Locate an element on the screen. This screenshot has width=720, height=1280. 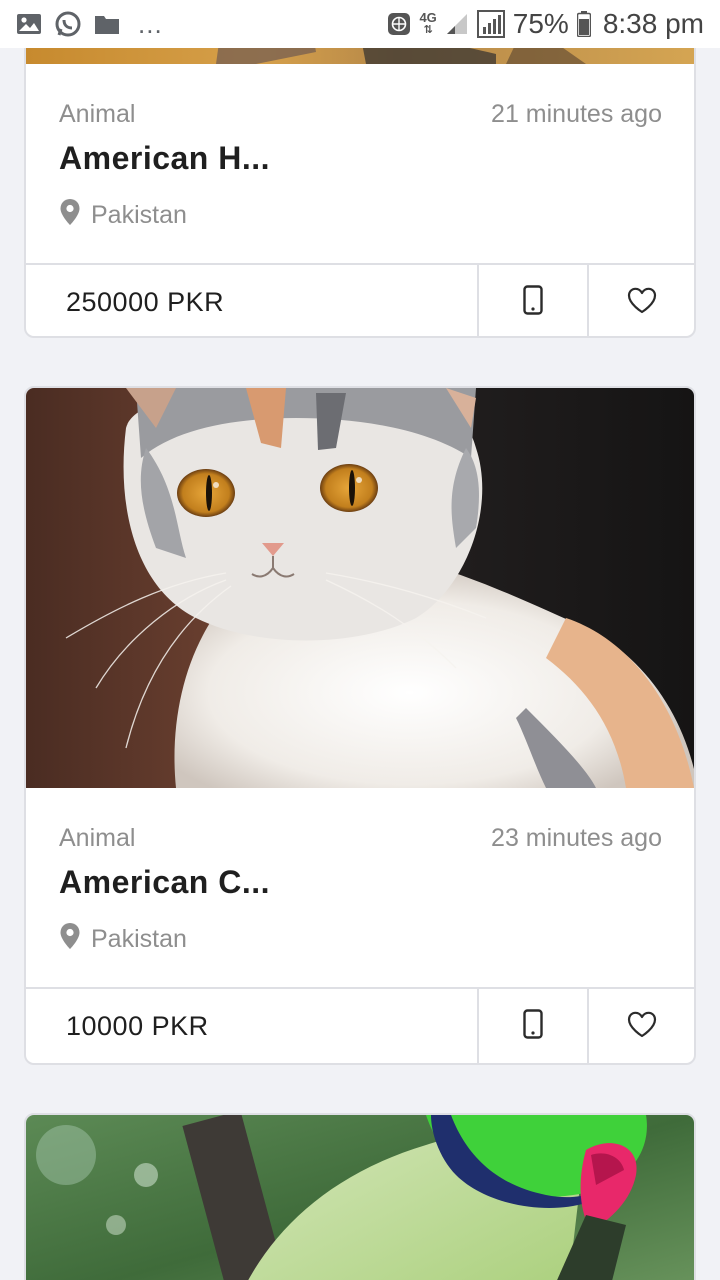
listing-footer: 10000 PKR is located at coordinates (360, 1025).